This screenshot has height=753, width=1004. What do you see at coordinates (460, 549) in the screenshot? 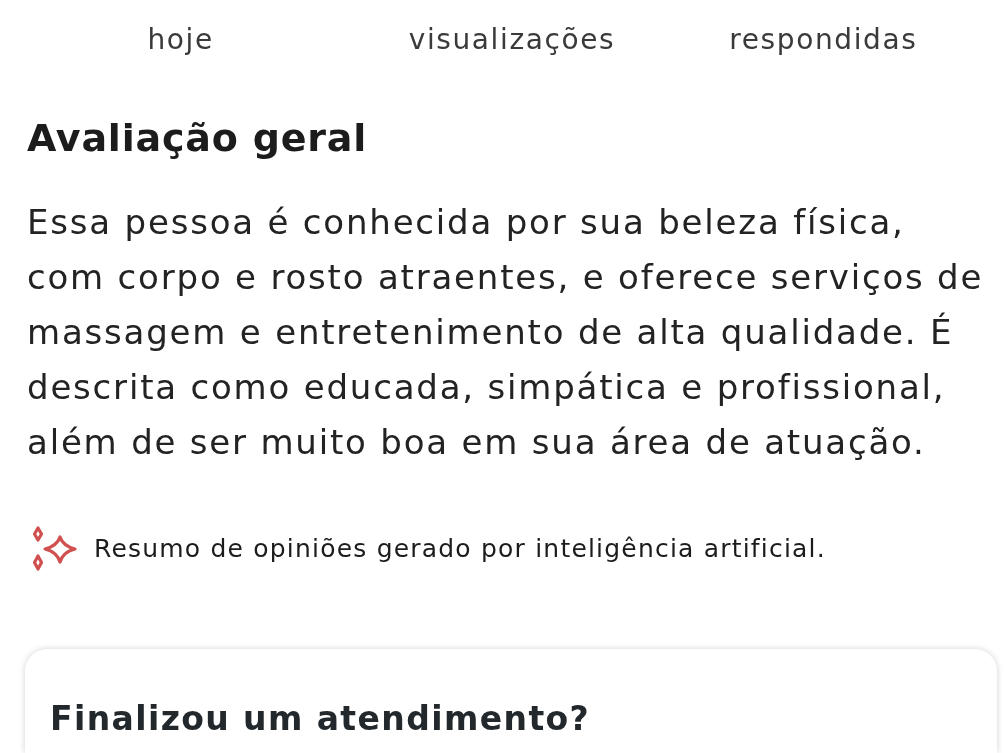
I see `ai-summary-note: Resumo de opiniões gerado por inteligência artificial.` at bounding box center [460, 549].